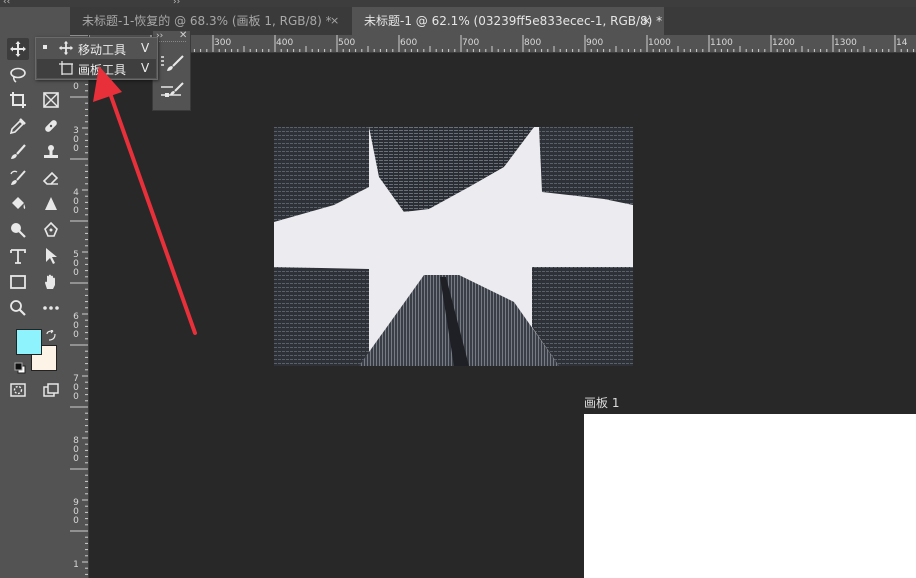 The height and width of the screenshot is (578, 916). I want to click on flyout-item-label: 画板工具, so click(102, 70).